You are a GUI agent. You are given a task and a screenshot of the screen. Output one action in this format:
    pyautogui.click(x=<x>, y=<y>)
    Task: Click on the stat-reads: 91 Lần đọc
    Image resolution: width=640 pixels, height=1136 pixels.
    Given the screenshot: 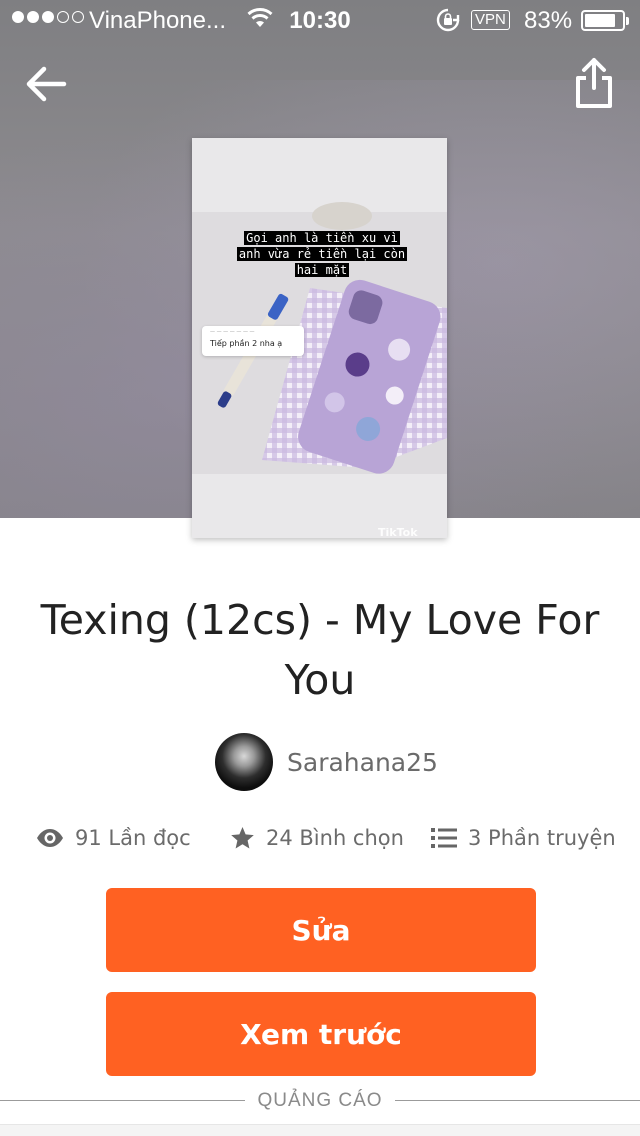 What is the action you would take?
    pyautogui.click(x=113, y=838)
    